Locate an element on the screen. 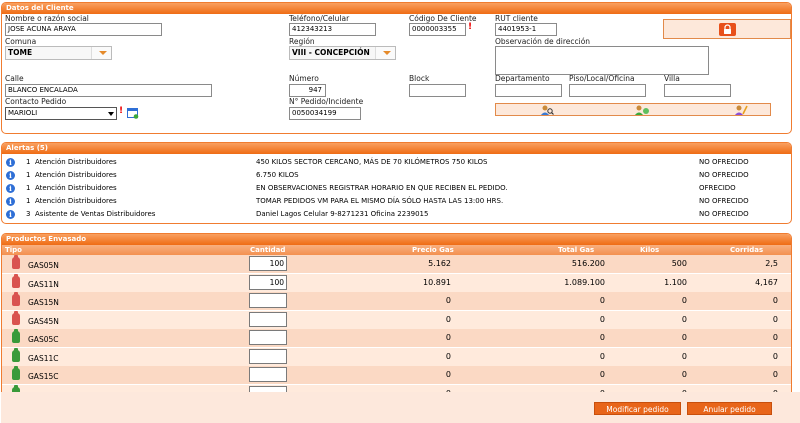 Image resolution: width=800 pixels, height=423 pixels. nombre-label: Nombre o razón social is located at coordinates (47, 18).